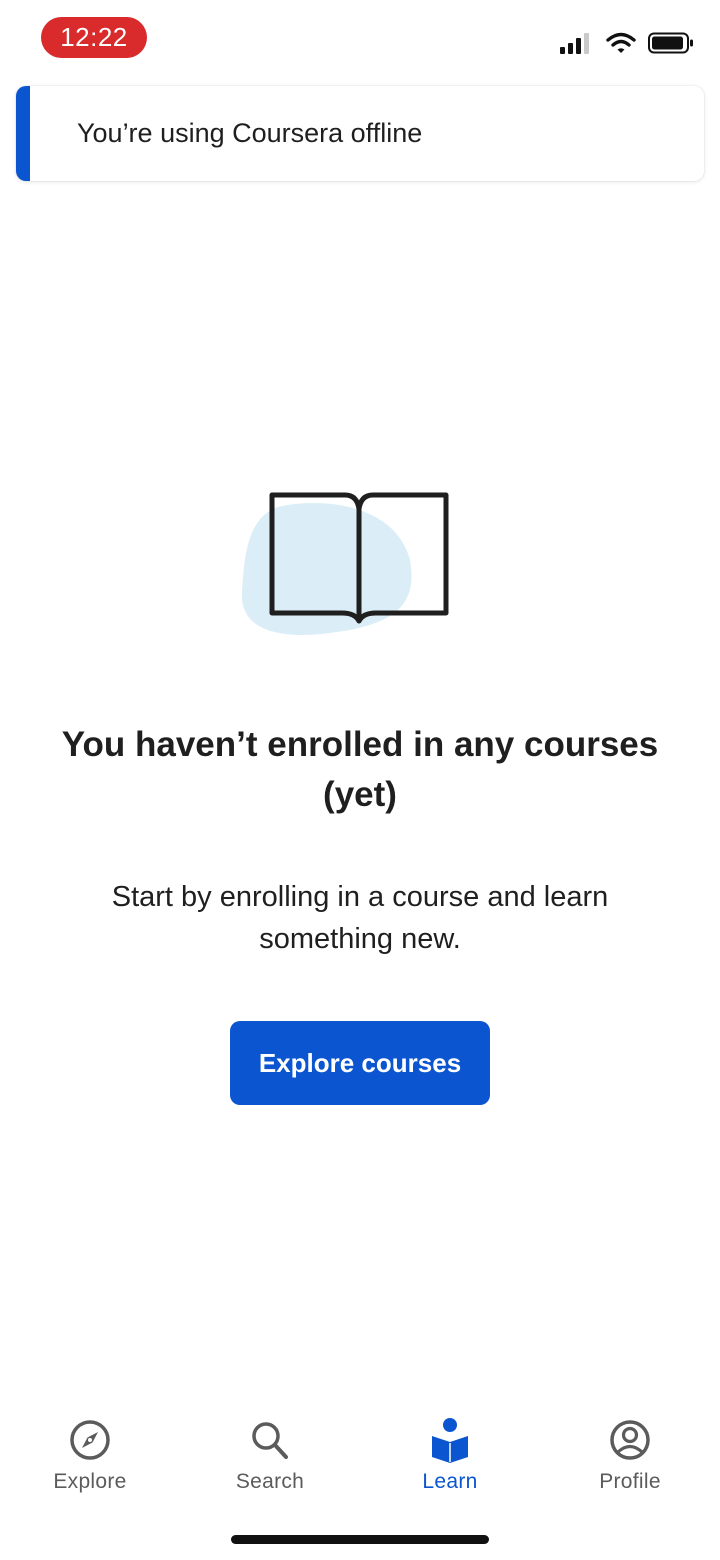 Image resolution: width=720 pixels, height=1560 pixels. What do you see at coordinates (23, 133) in the screenshot?
I see `offline-banner-accent` at bounding box center [23, 133].